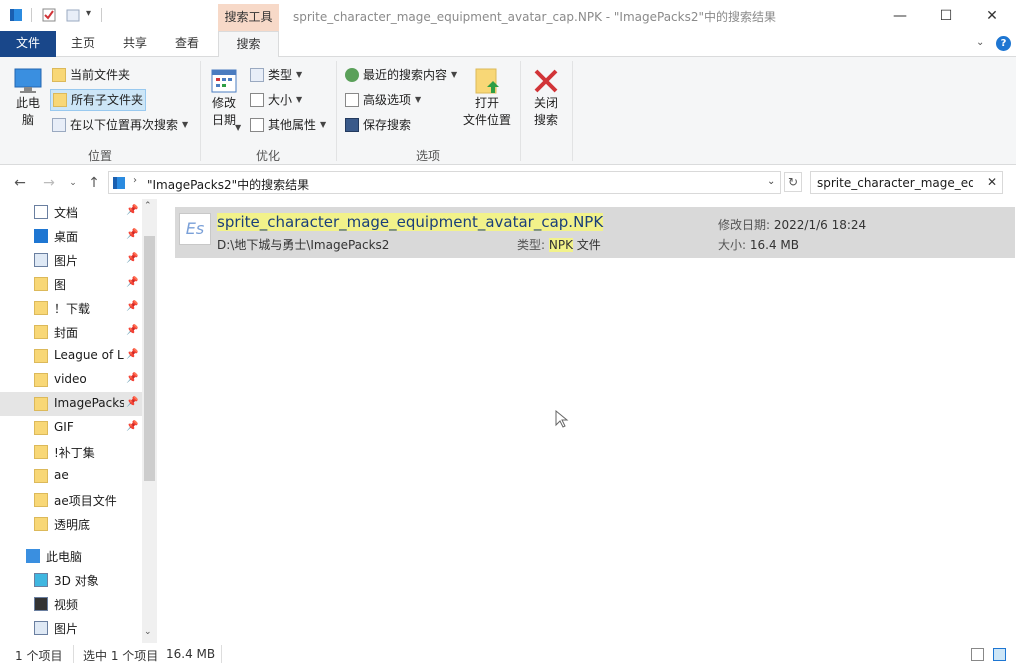 This screenshot has height=666, width=1016. I want to click on tab-share: 共享, so click(135, 44).